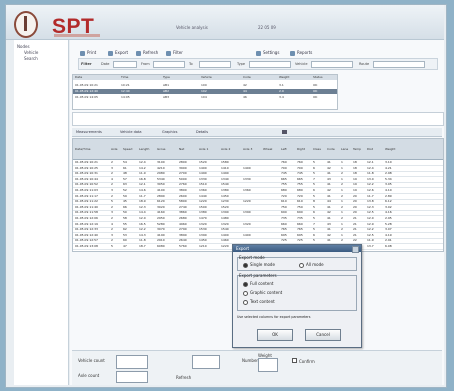 This screenshot has width=454, height=391. What do you see at coordinates (31, 58) in the screenshot?
I see `sidebar-item-search: Search` at bounding box center [31, 58].